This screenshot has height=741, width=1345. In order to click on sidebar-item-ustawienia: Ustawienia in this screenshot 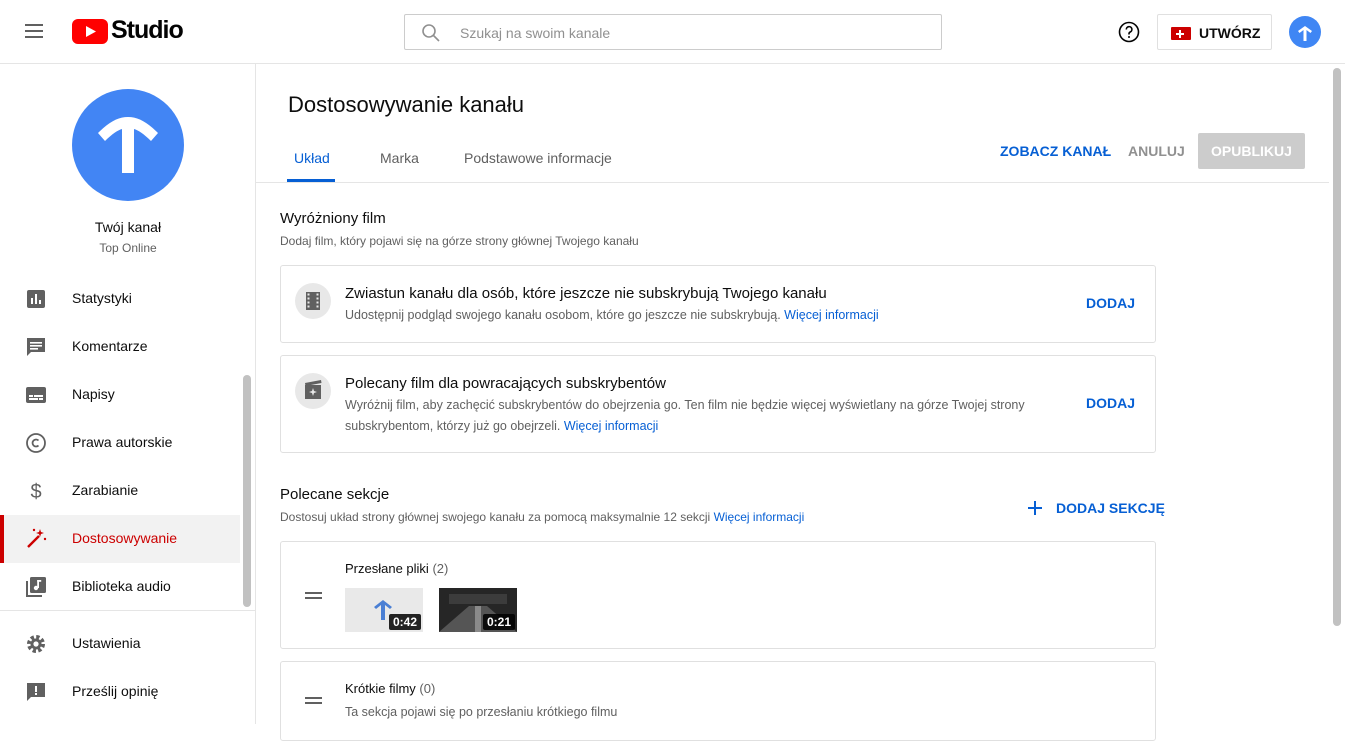, I will do `click(120, 644)`.